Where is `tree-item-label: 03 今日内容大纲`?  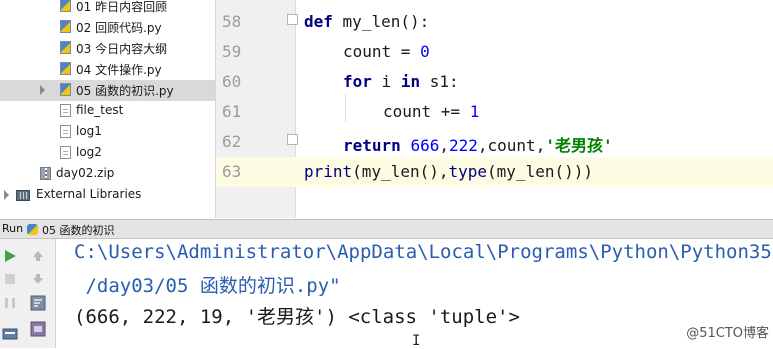
tree-item-label: 03 今日内容大纲 is located at coordinates (122, 49).